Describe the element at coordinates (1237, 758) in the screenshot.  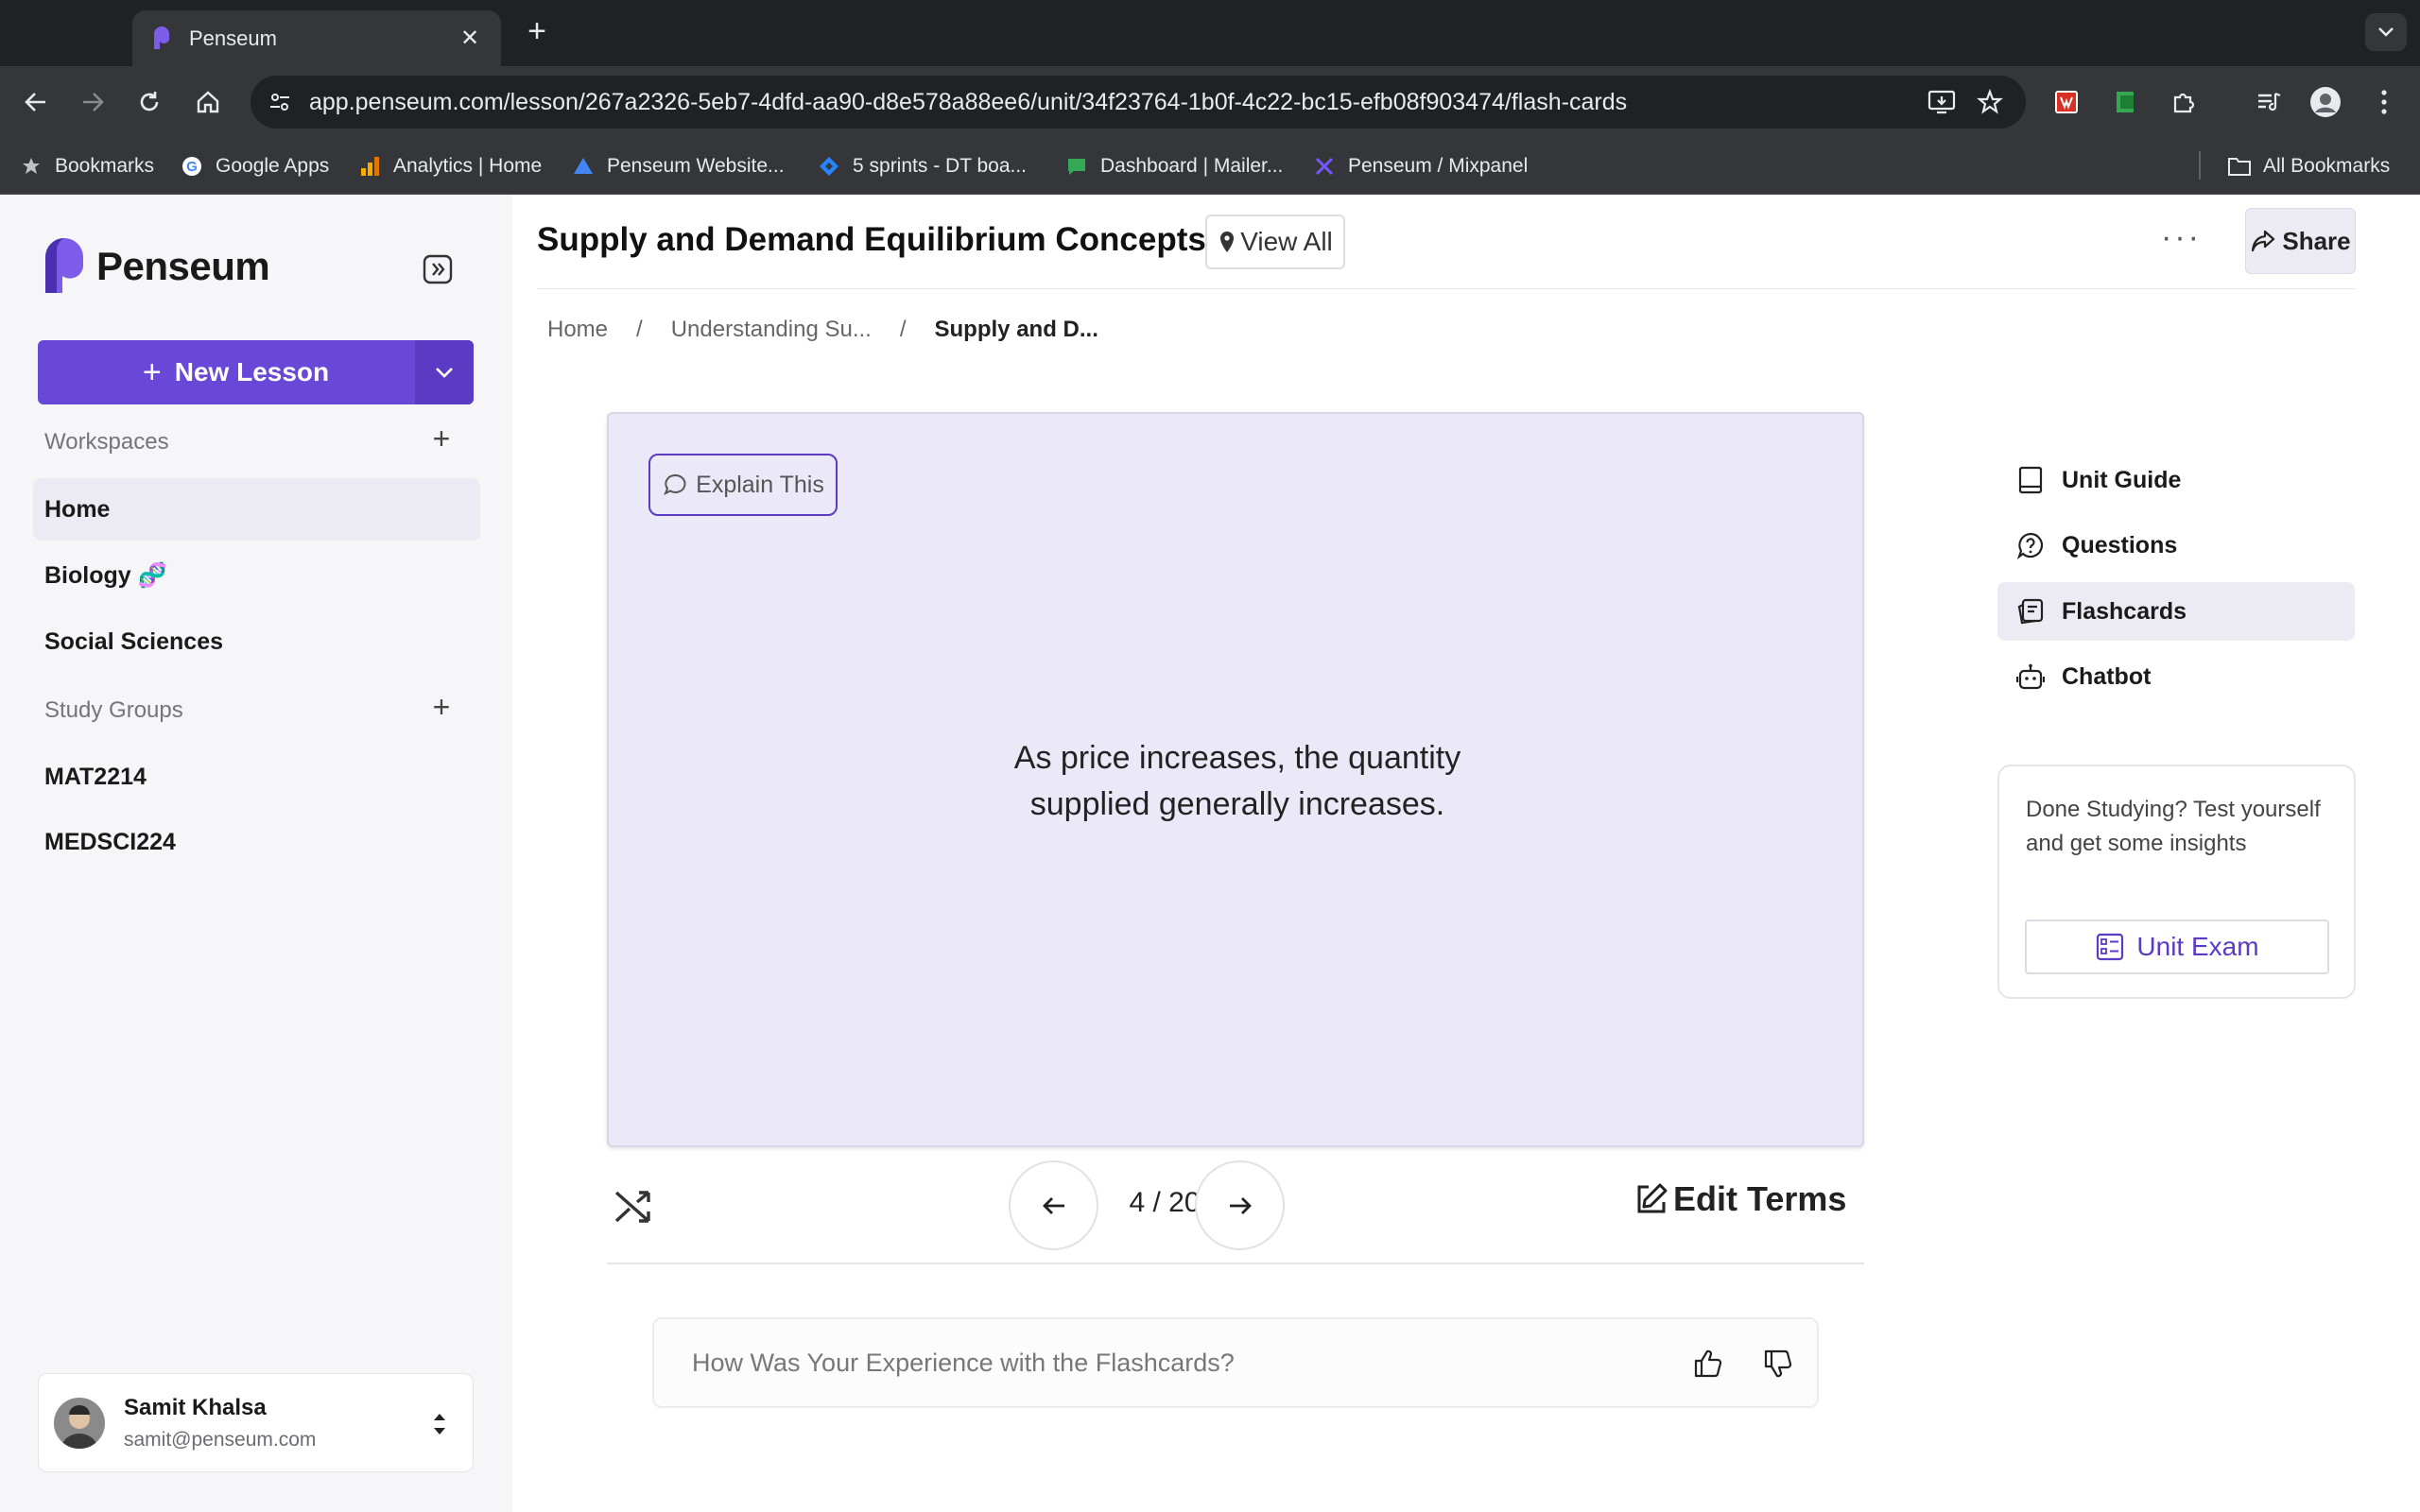
I see `flashcard-text-line: As price increases, the quantity` at that location.